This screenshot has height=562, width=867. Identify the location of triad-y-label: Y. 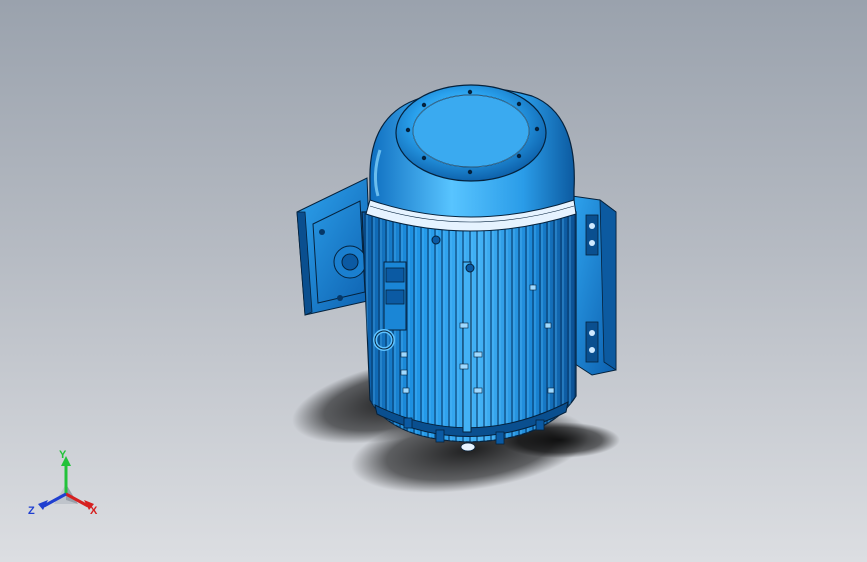
(63, 455).